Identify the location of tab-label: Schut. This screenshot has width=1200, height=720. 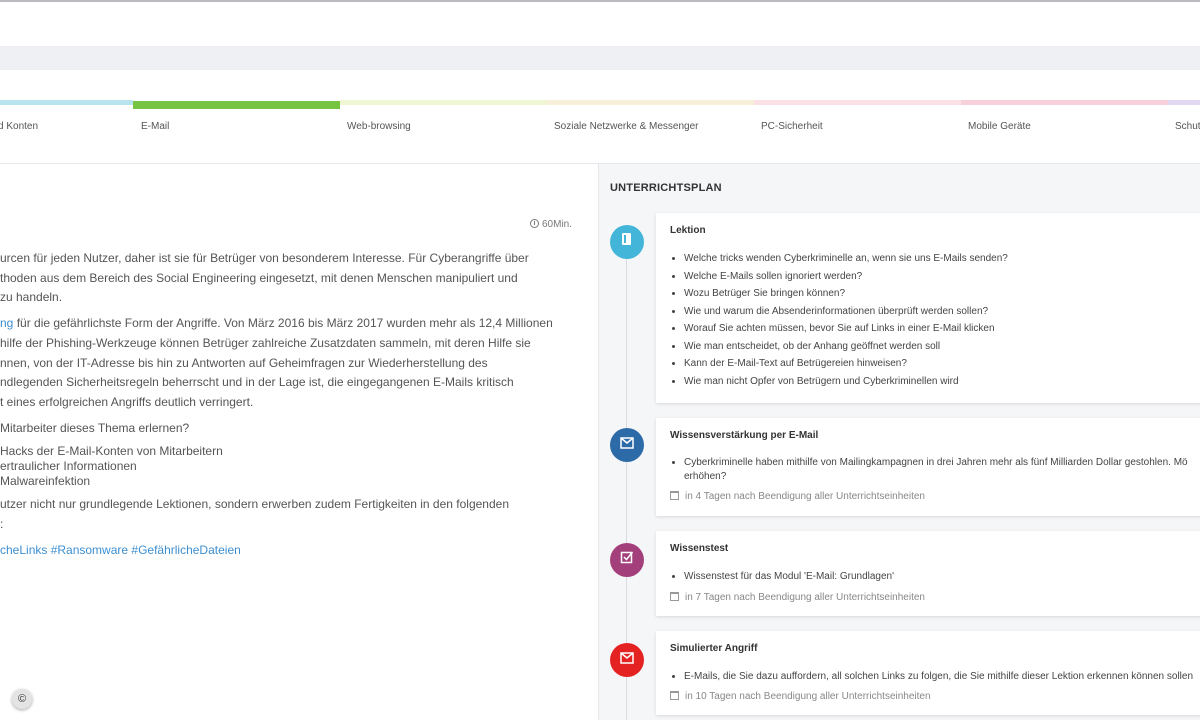
(1187, 126).